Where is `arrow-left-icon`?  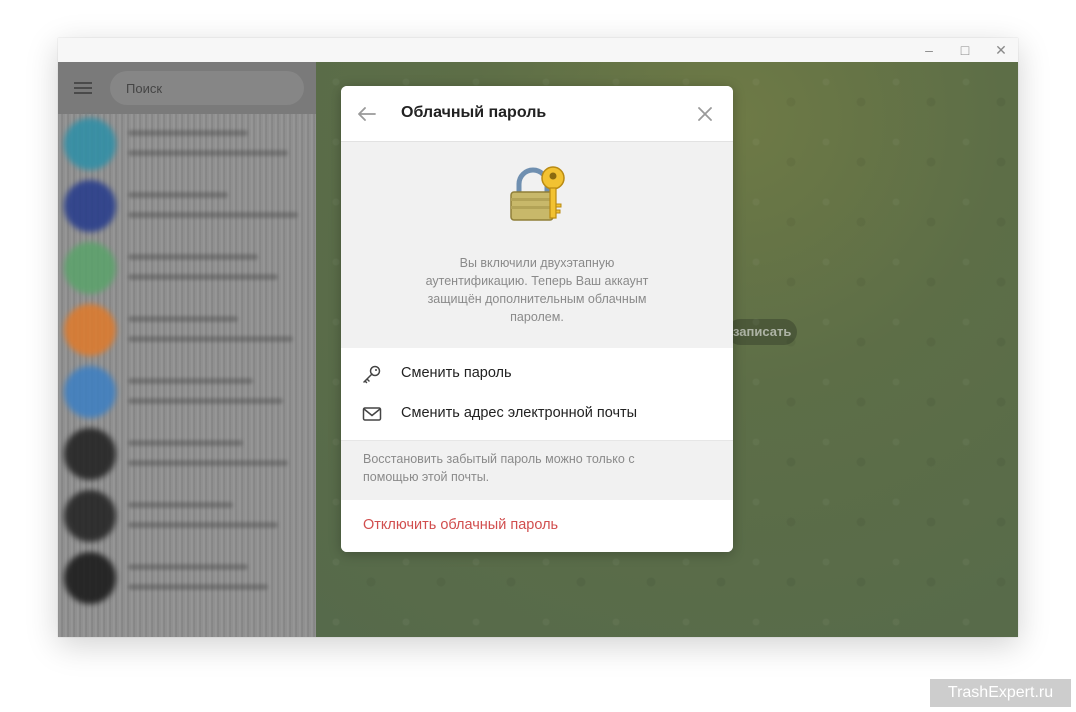
arrow-left-icon is located at coordinates (367, 114).